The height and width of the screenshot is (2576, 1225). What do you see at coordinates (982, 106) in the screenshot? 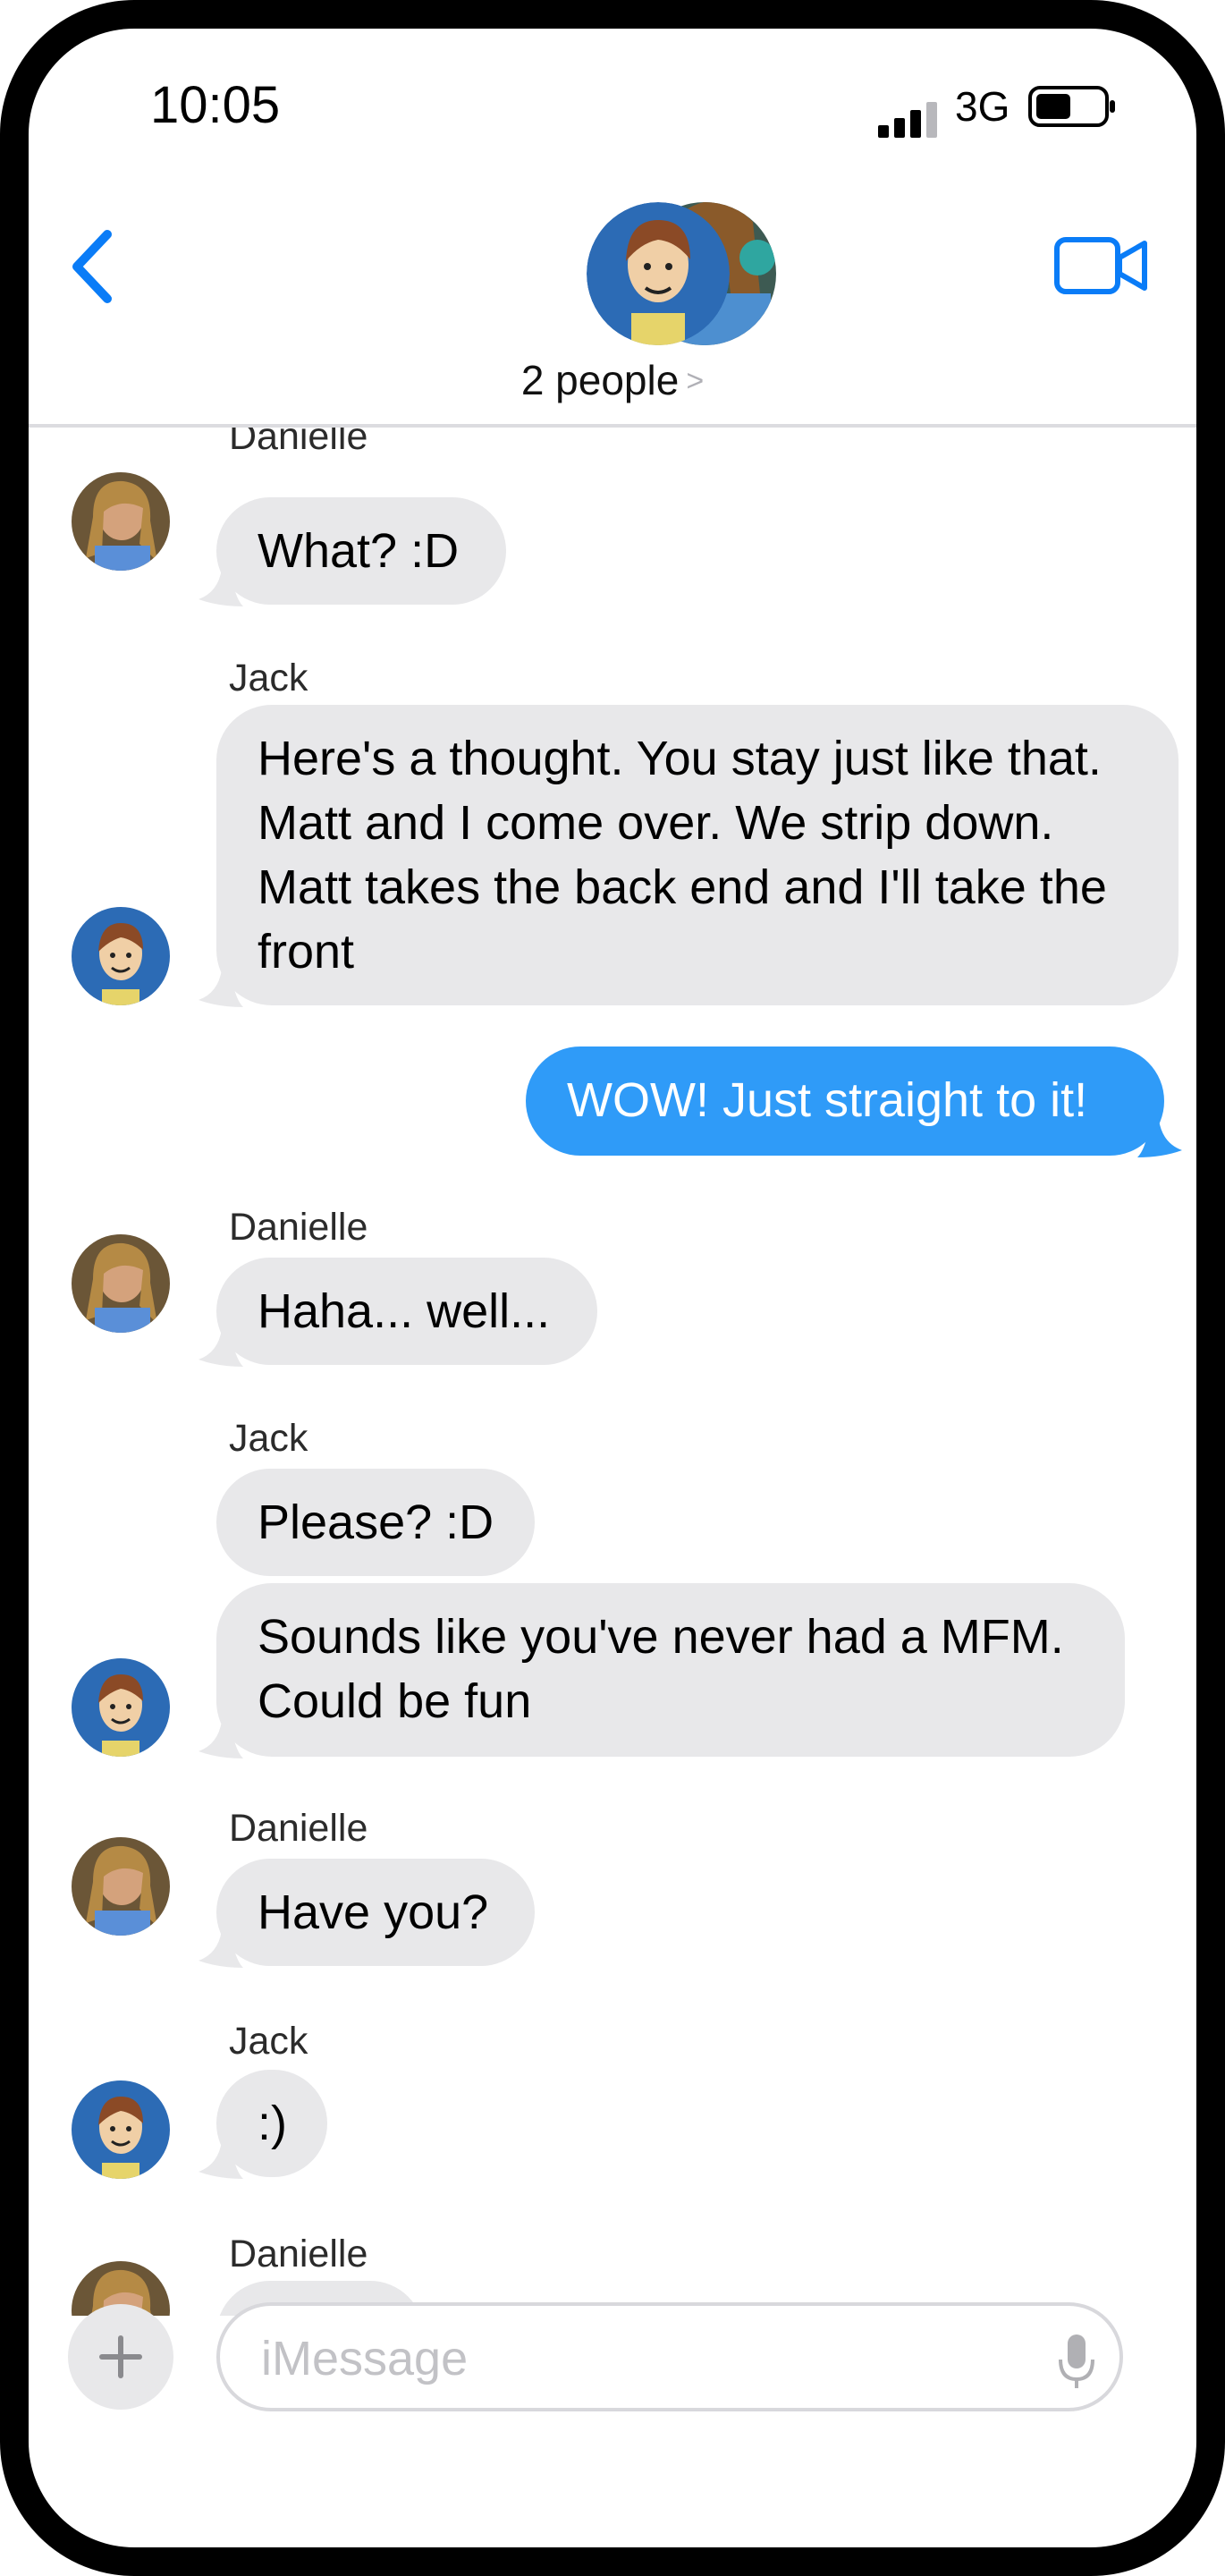
I see `network-type: 3G` at bounding box center [982, 106].